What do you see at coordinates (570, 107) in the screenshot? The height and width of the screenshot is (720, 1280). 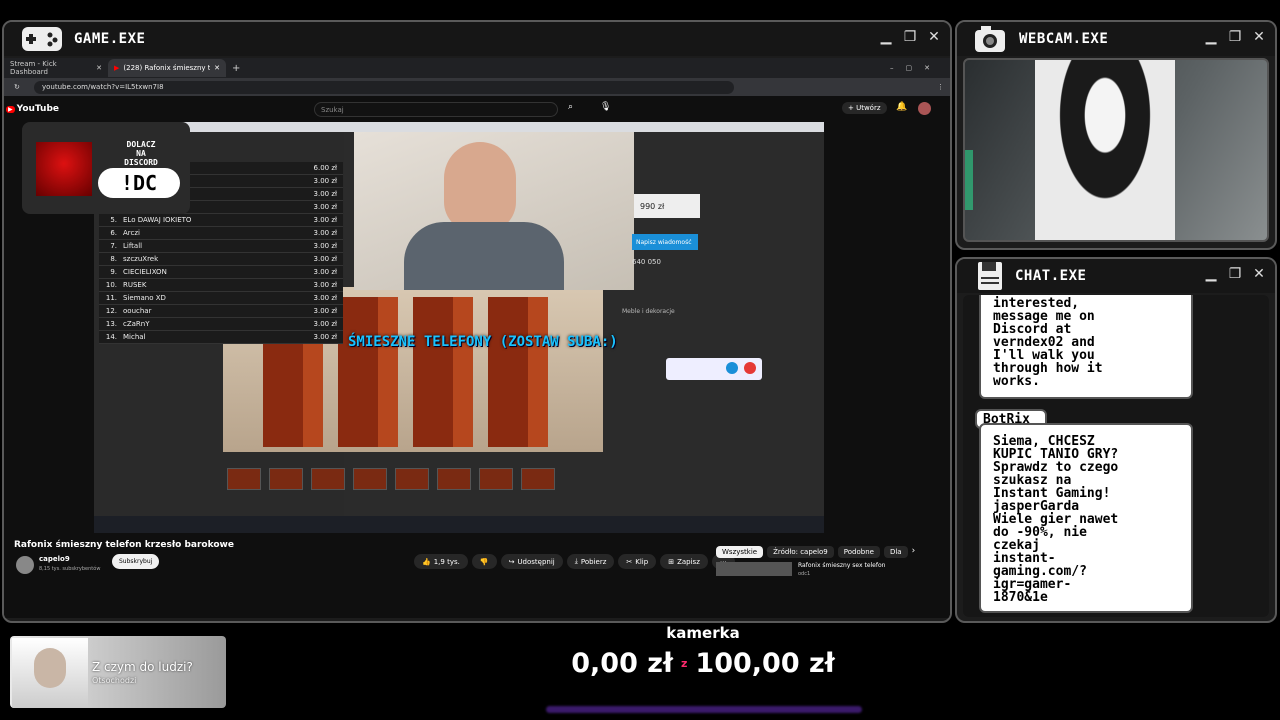 I see `search-icon: ⌕` at bounding box center [570, 107].